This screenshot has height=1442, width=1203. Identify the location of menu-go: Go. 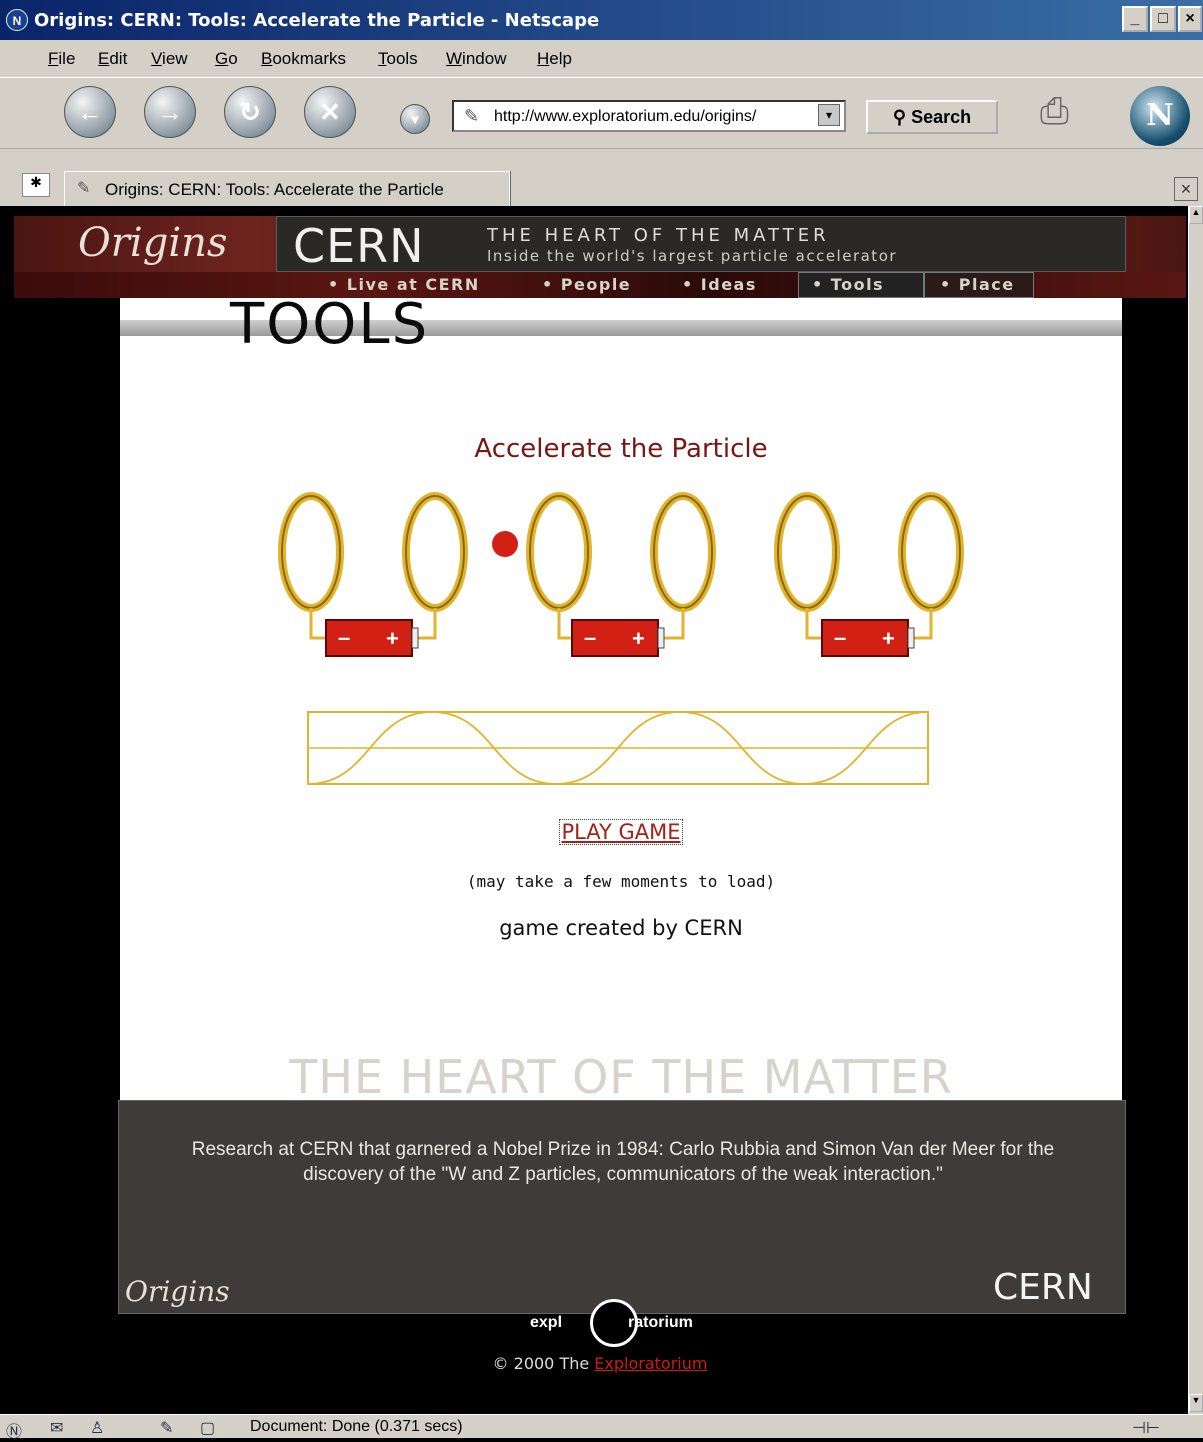
(226, 59).